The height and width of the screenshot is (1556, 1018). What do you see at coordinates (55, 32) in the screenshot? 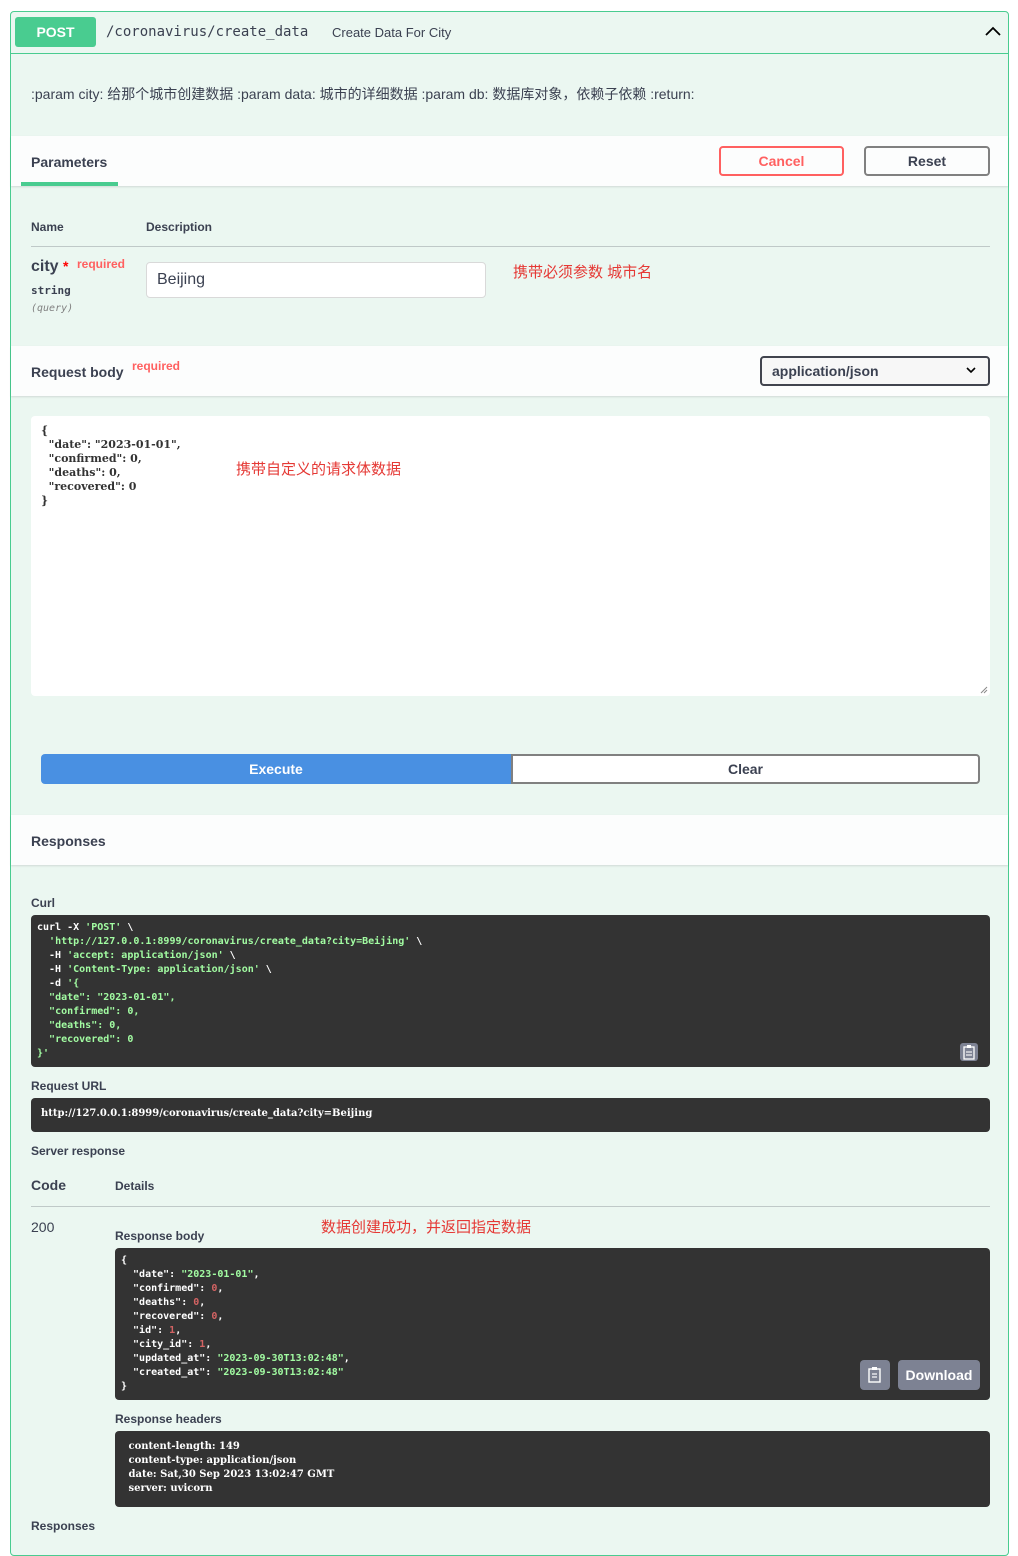
I see `method-badge: POST` at bounding box center [55, 32].